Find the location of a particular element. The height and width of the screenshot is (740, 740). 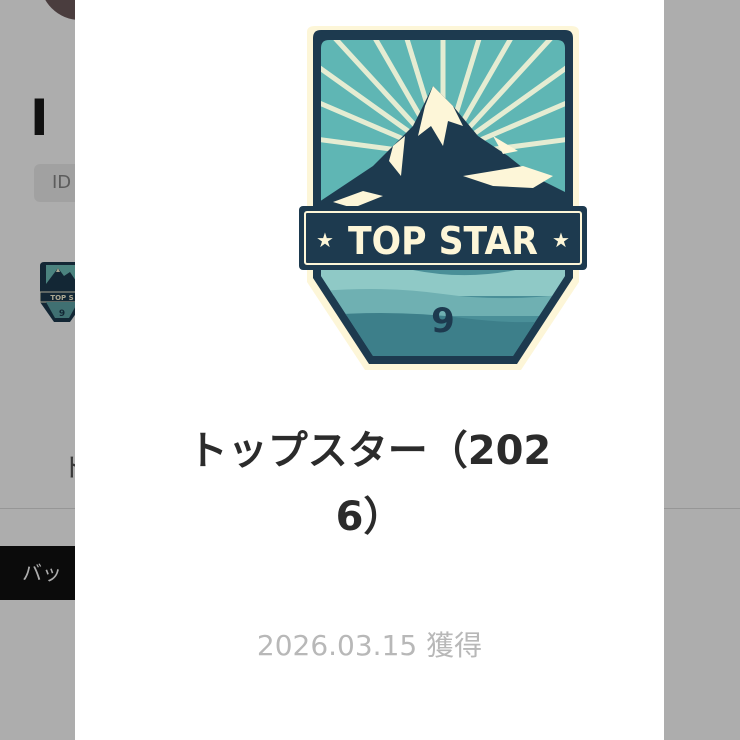

badge-earned-date: 2026.03.15 獲得 is located at coordinates (369, 645).